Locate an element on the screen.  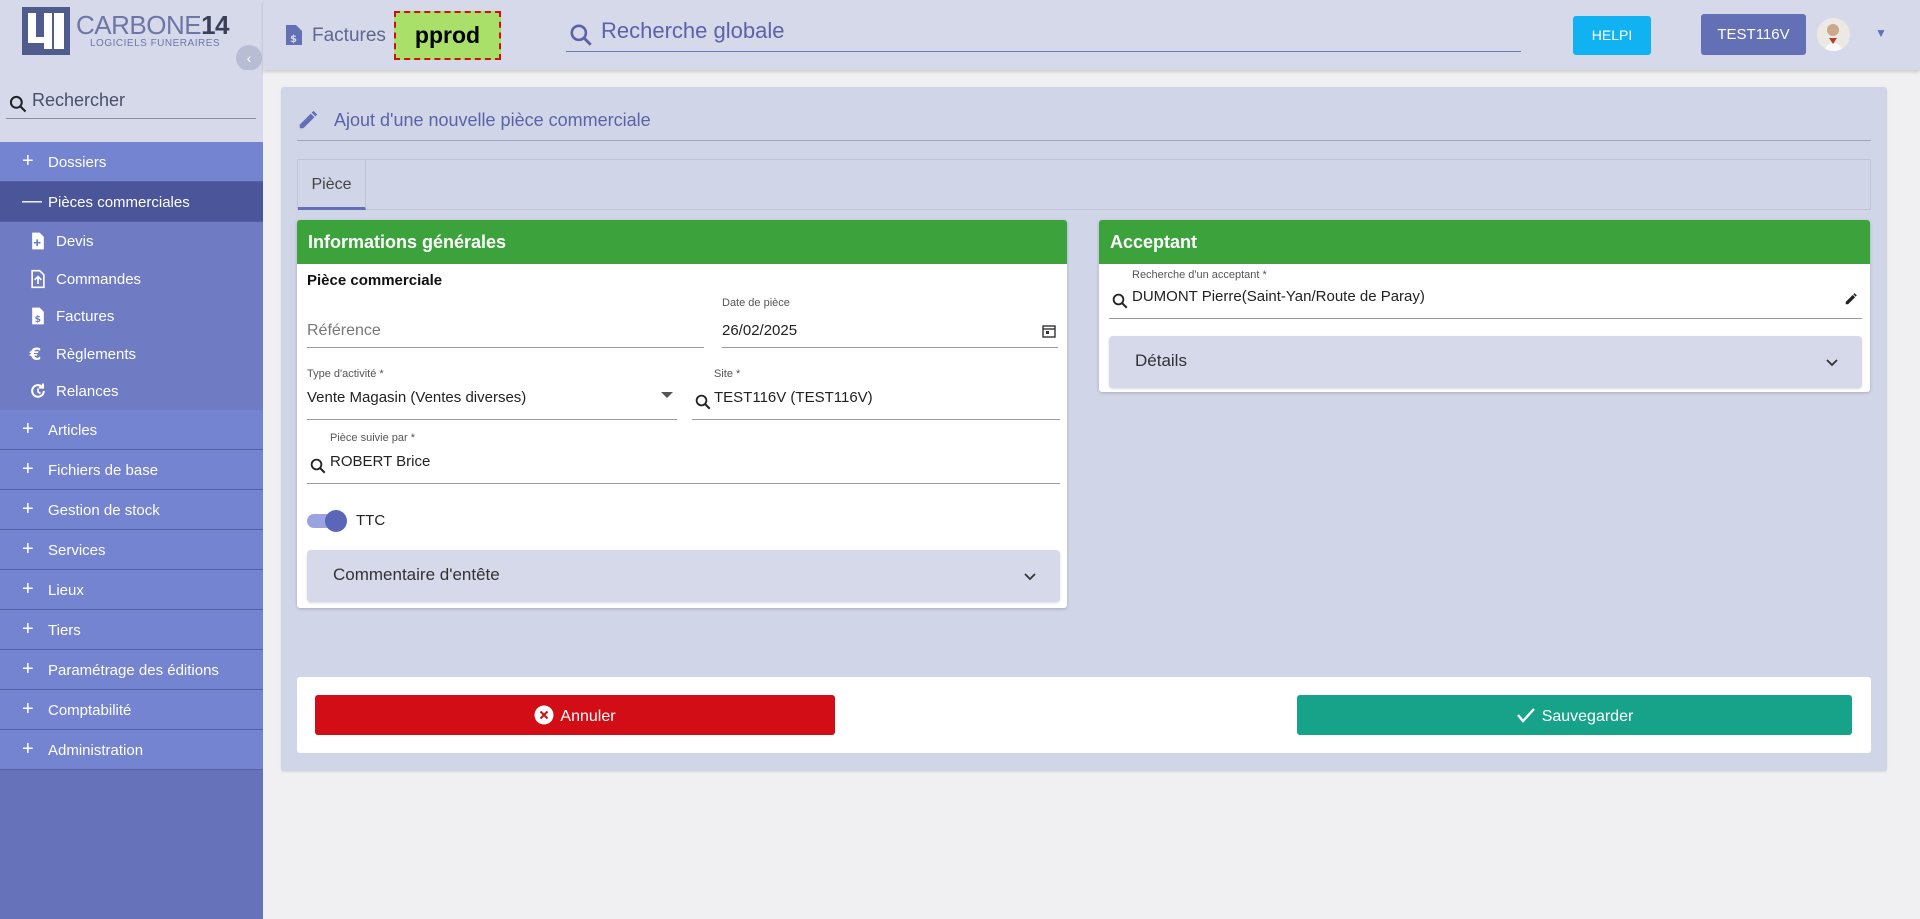
date-label: Date de pièce is located at coordinates (756, 303).